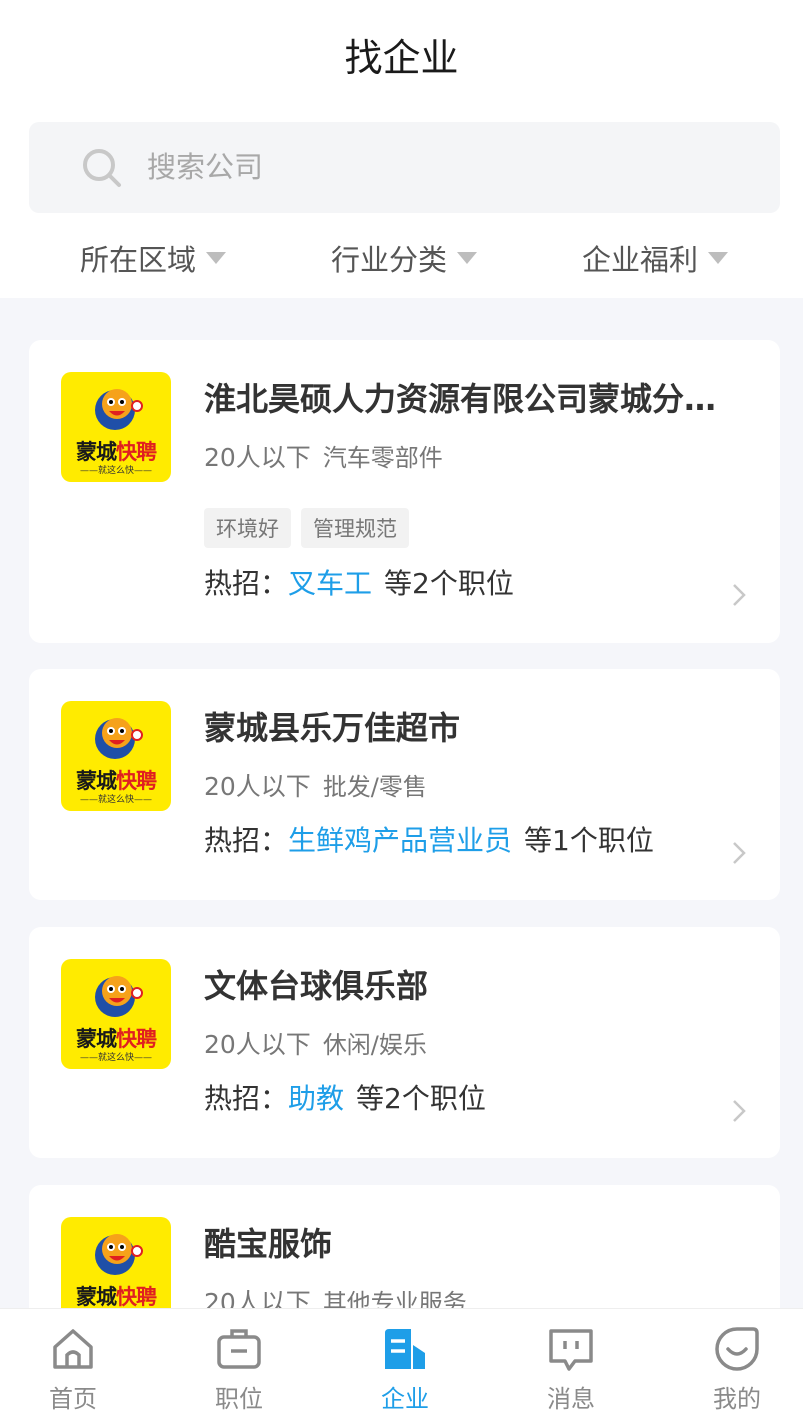  What do you see at coordinates (405, 1349) in the screenshot?
I see `company-icon` at bounding box center [405, 1349].